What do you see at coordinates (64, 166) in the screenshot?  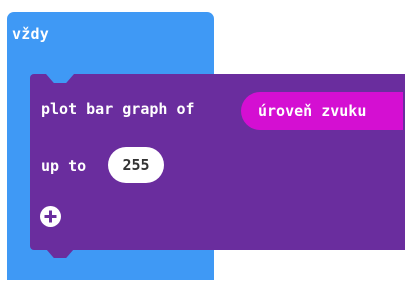 I see `up-to-label: up to` at bounding box center [64, 166].